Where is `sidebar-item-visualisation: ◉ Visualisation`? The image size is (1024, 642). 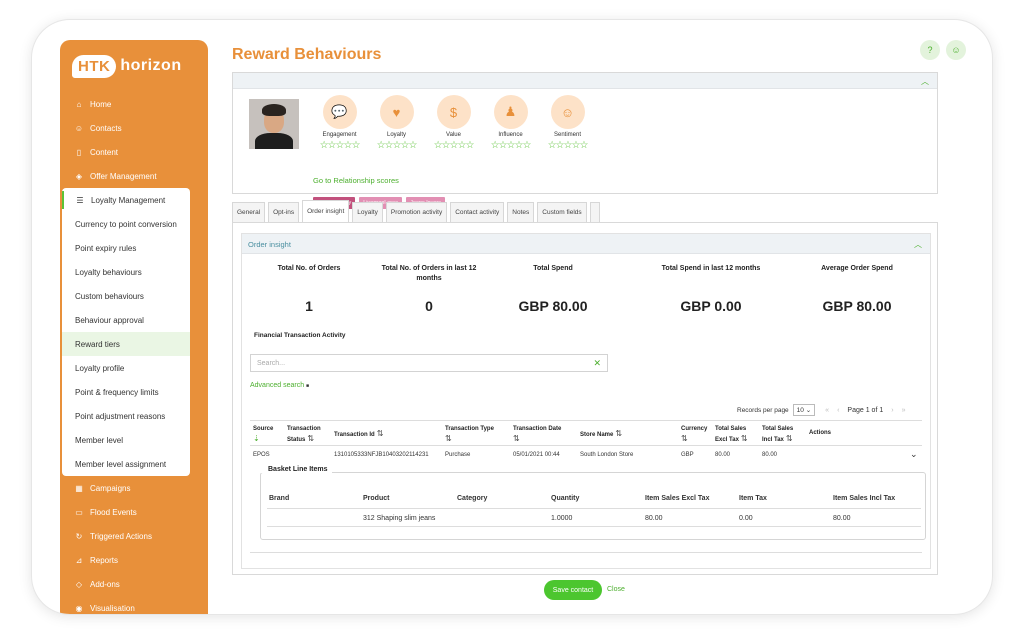
sidebar-item-visualisation: ◉ Visualisation is located at coordinates (134, 605).